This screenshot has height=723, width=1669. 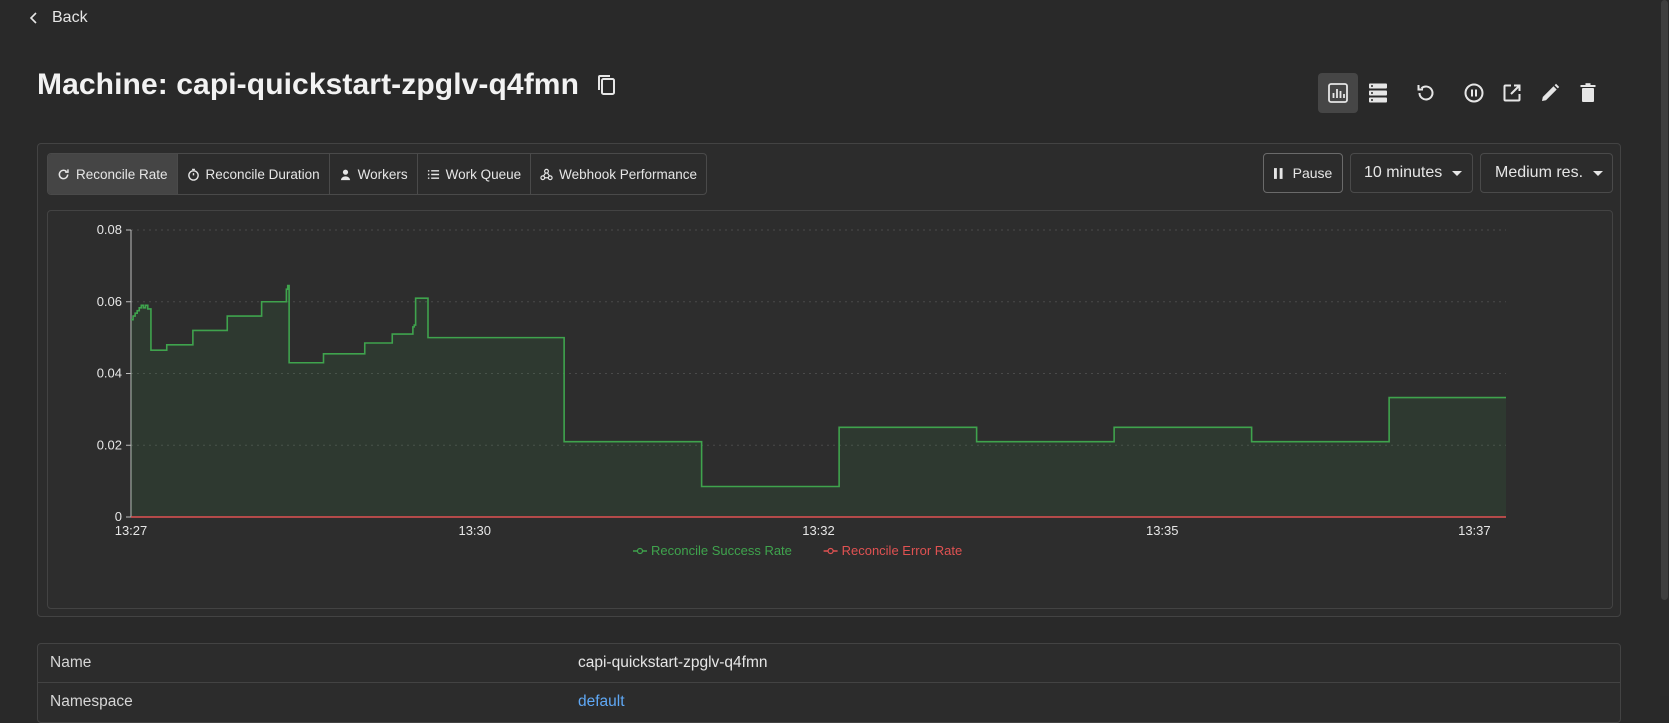 I want to click on tab-label: Webhook Performance, so click(x=628, y=174).